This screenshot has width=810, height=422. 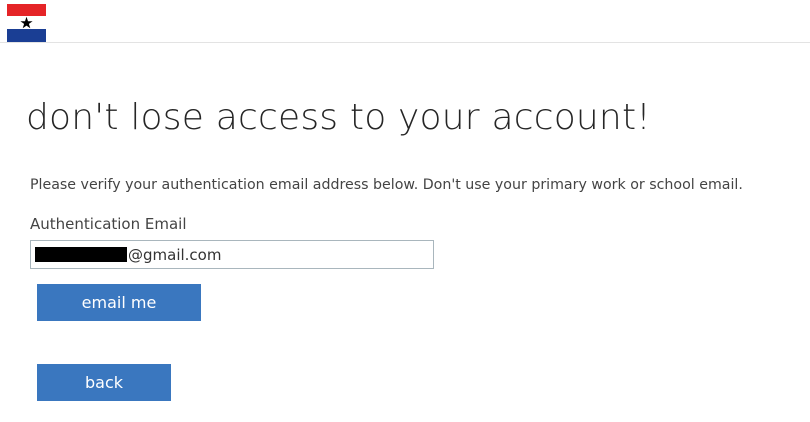 What do you see at coordinates (119, 302) in the screenshot?
I see `email-me-button: email me` at bounding box center [119, 302].